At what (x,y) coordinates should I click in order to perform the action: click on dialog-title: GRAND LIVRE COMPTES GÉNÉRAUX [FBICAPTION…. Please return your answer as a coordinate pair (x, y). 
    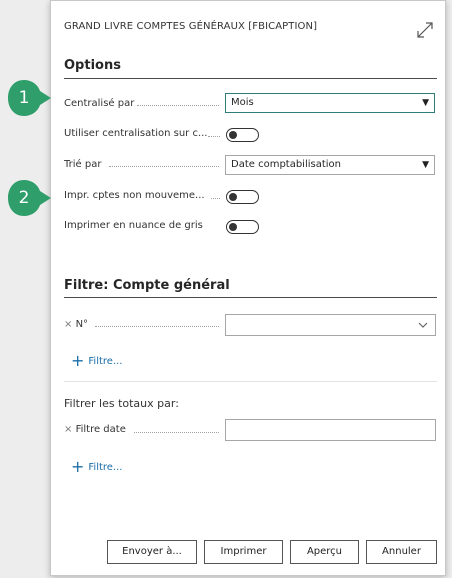
    Looking at the image, I should click on (191, 26).